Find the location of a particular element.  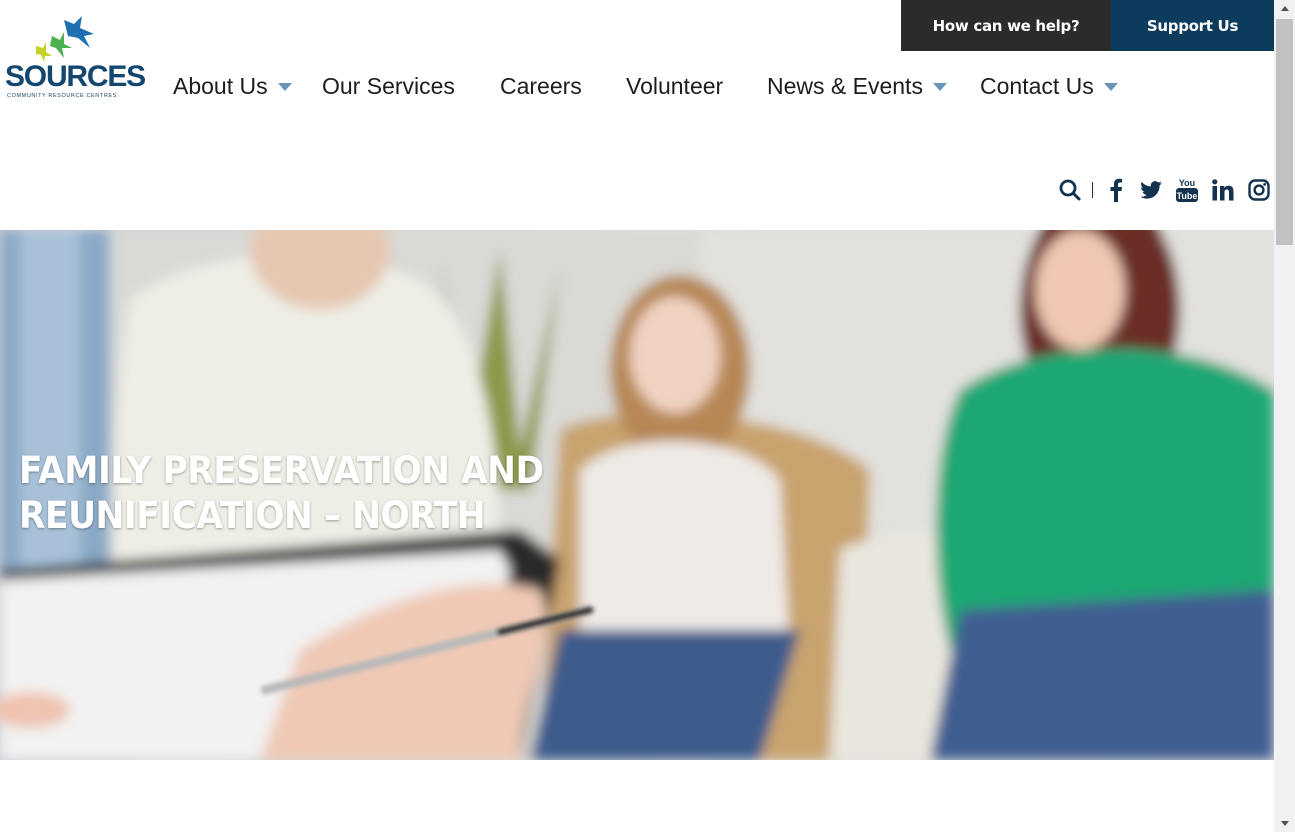

nav-item-about-us: About Us is located at coordinates (232, 86).